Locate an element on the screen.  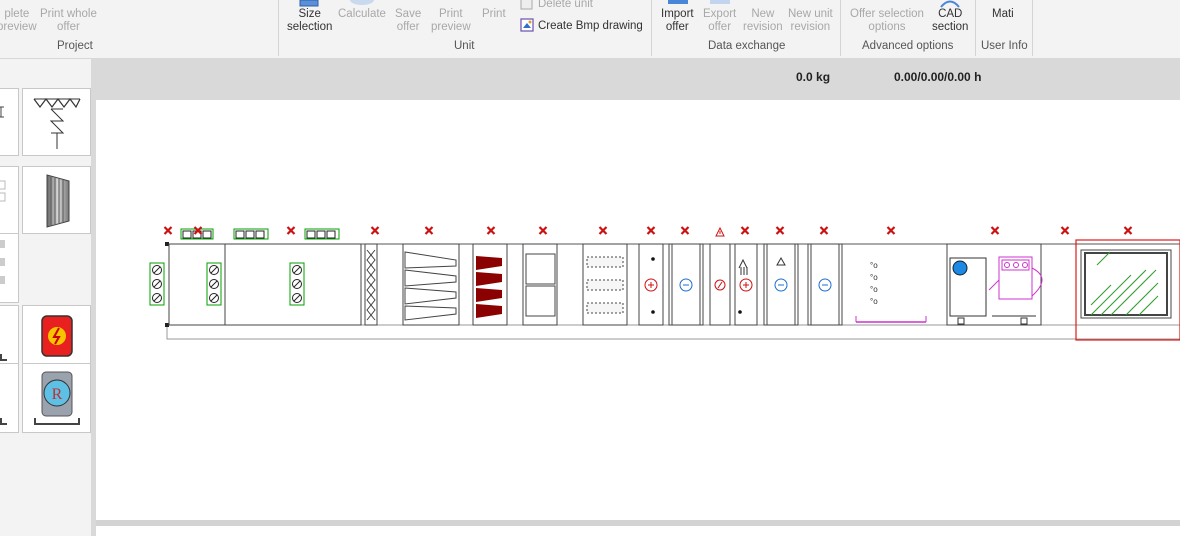
group-separator is located at coordinates (1032, 28).